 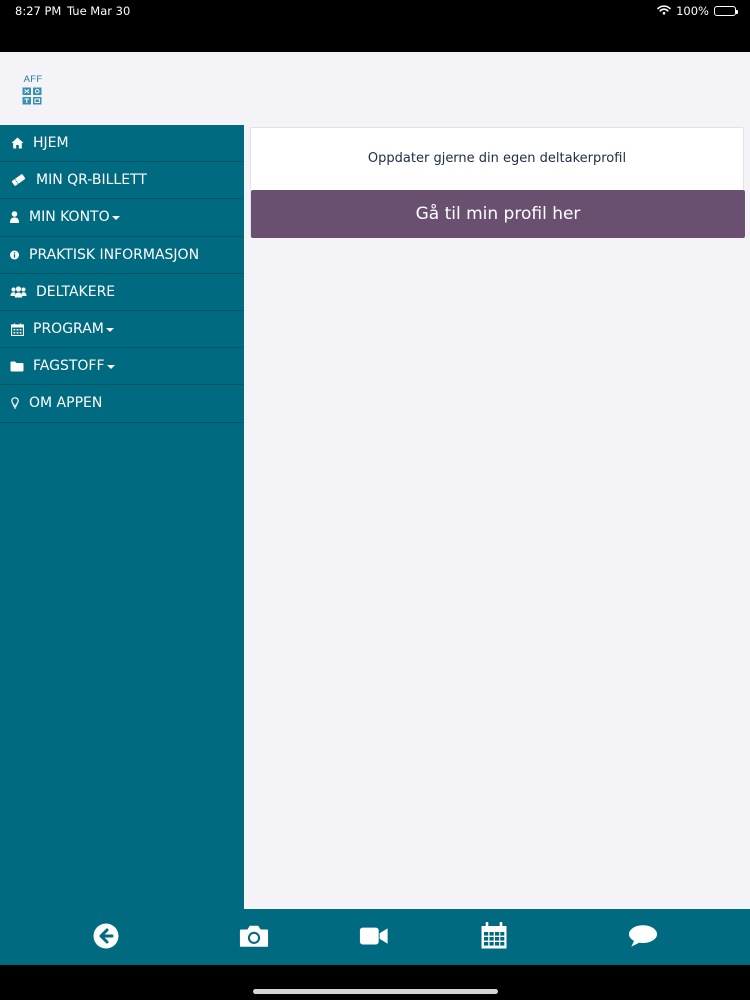 What do you see at coordinates (14, 217) in the screenshot?
I see `user-icon` at bounding box center [14, 217].